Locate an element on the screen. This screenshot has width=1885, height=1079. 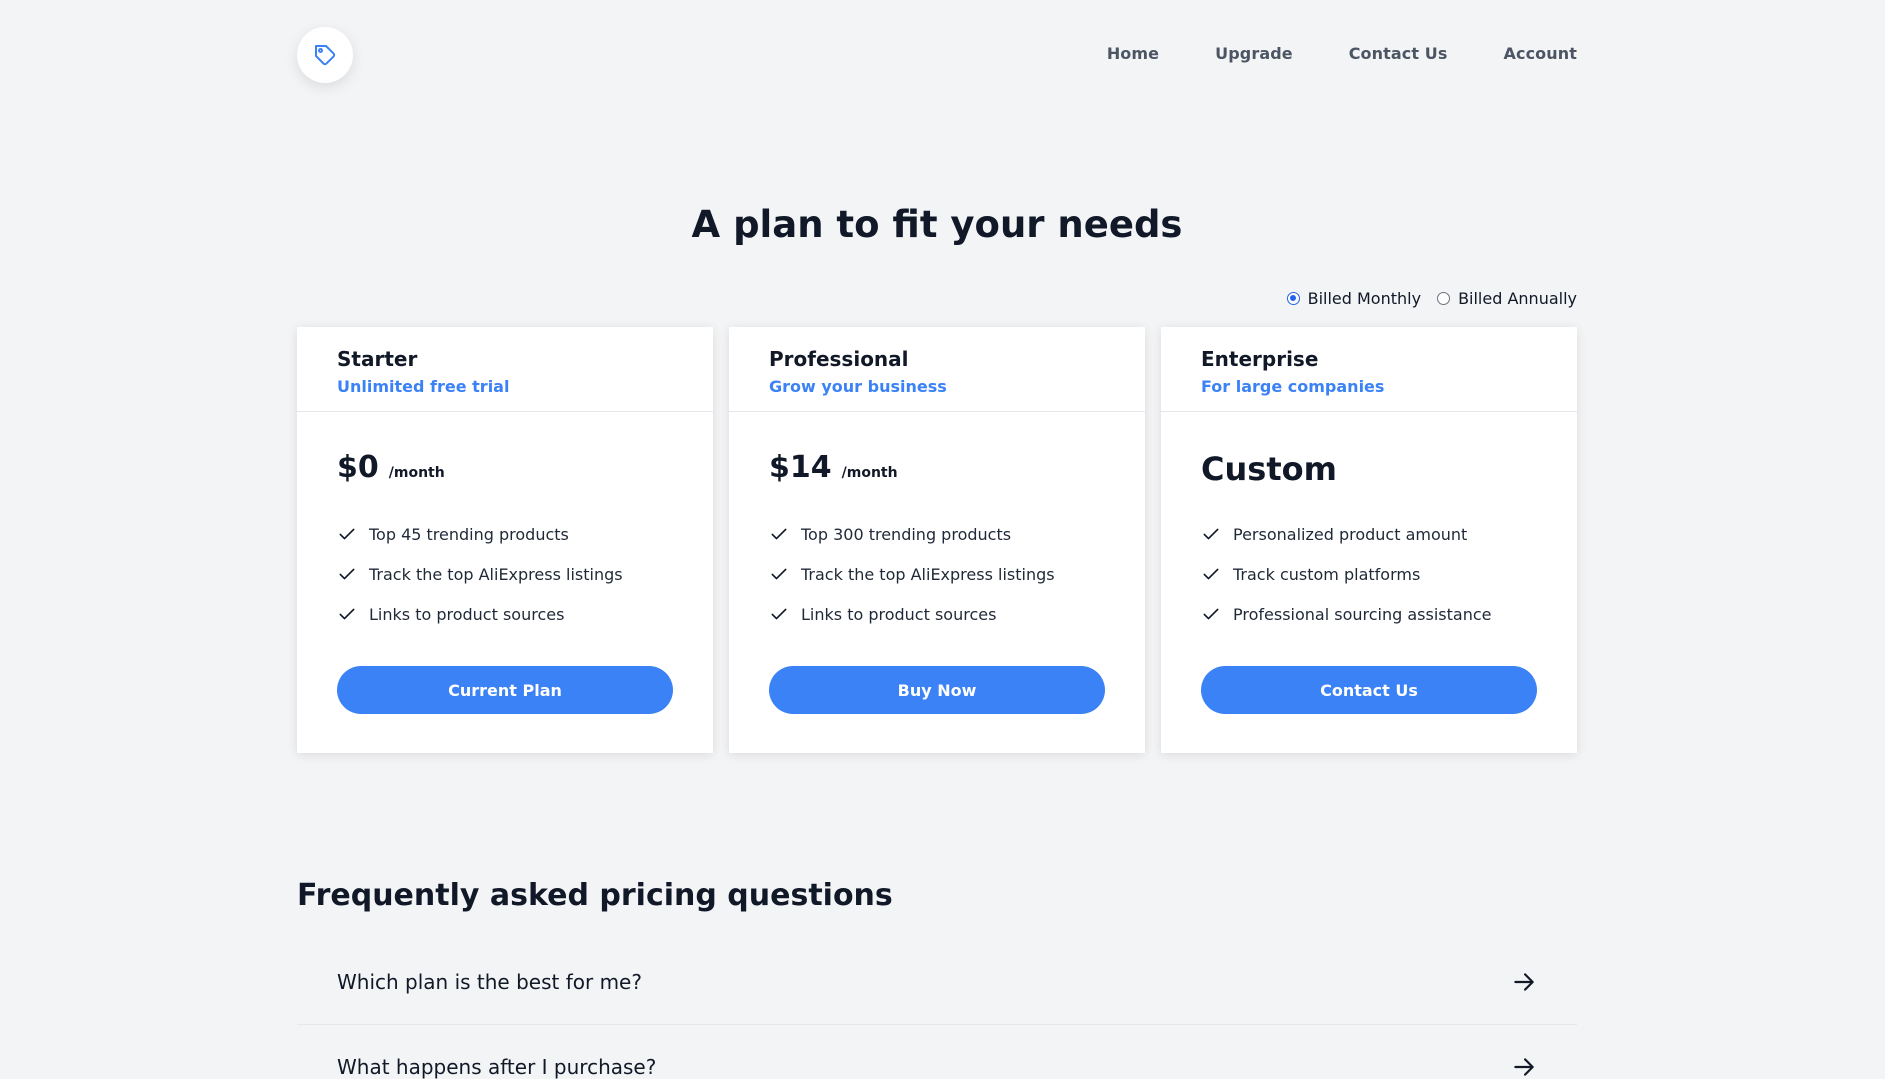
nav-home: Home is located at coordinates (1133, 53).